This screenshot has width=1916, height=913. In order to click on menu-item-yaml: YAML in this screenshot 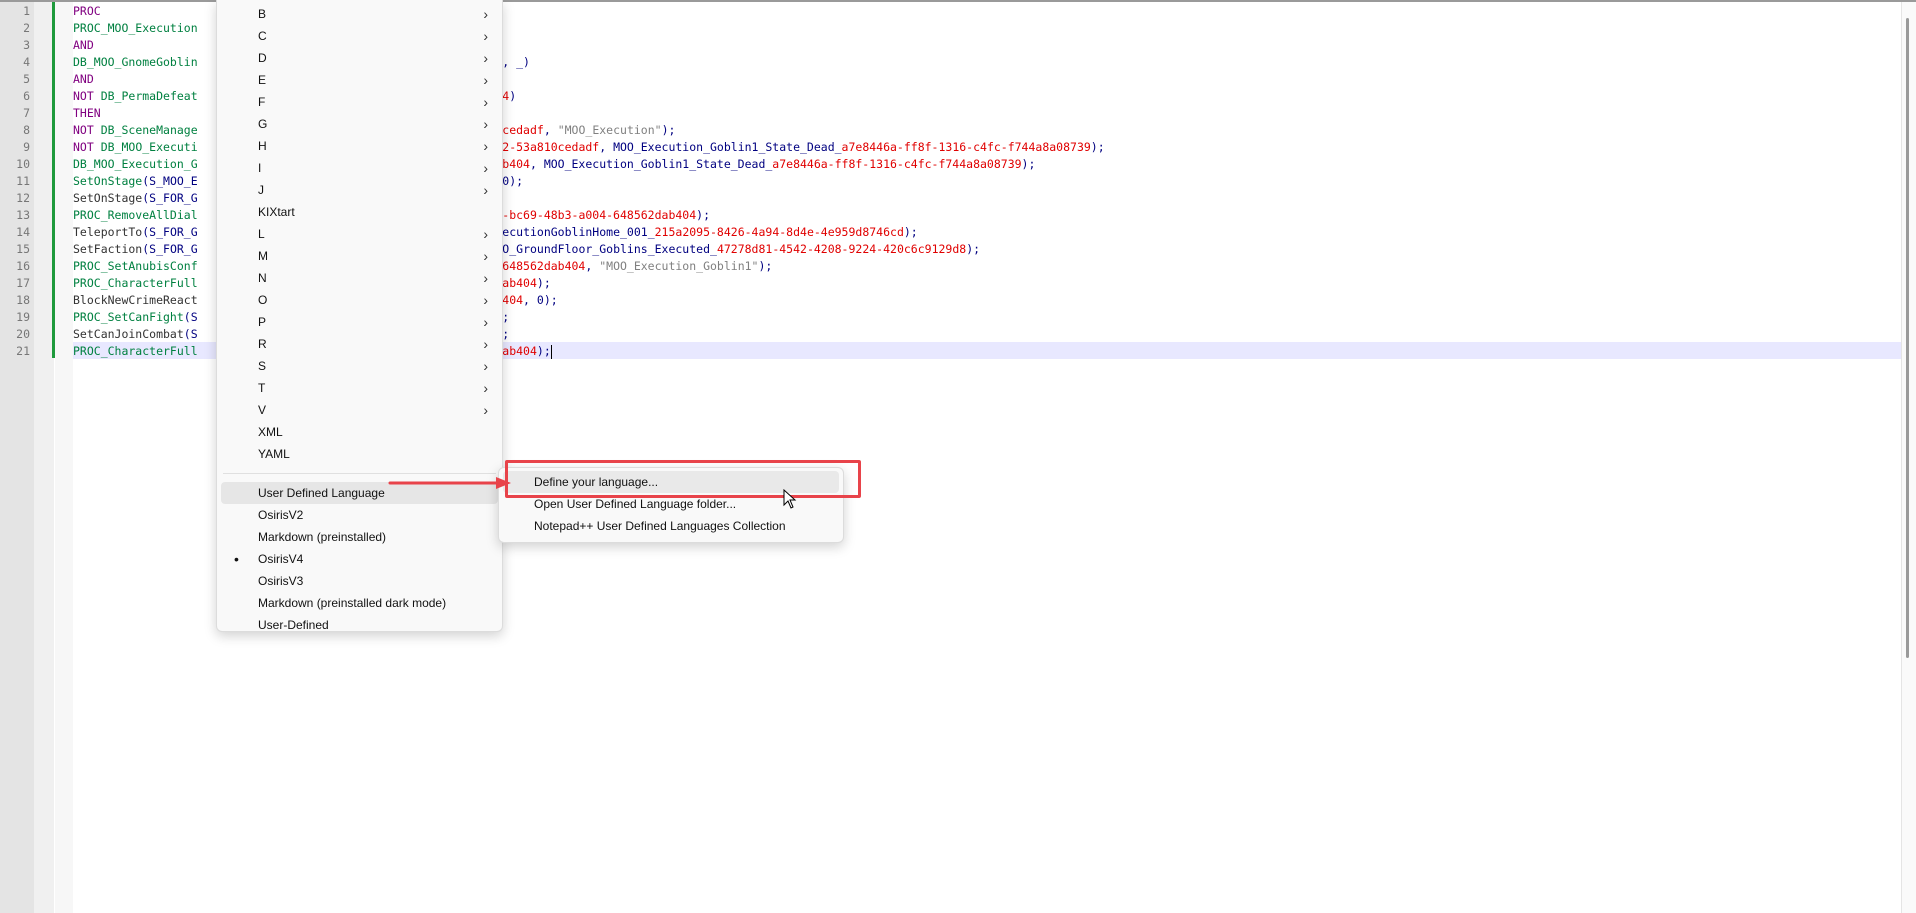, I will do `click(359, 454)`.